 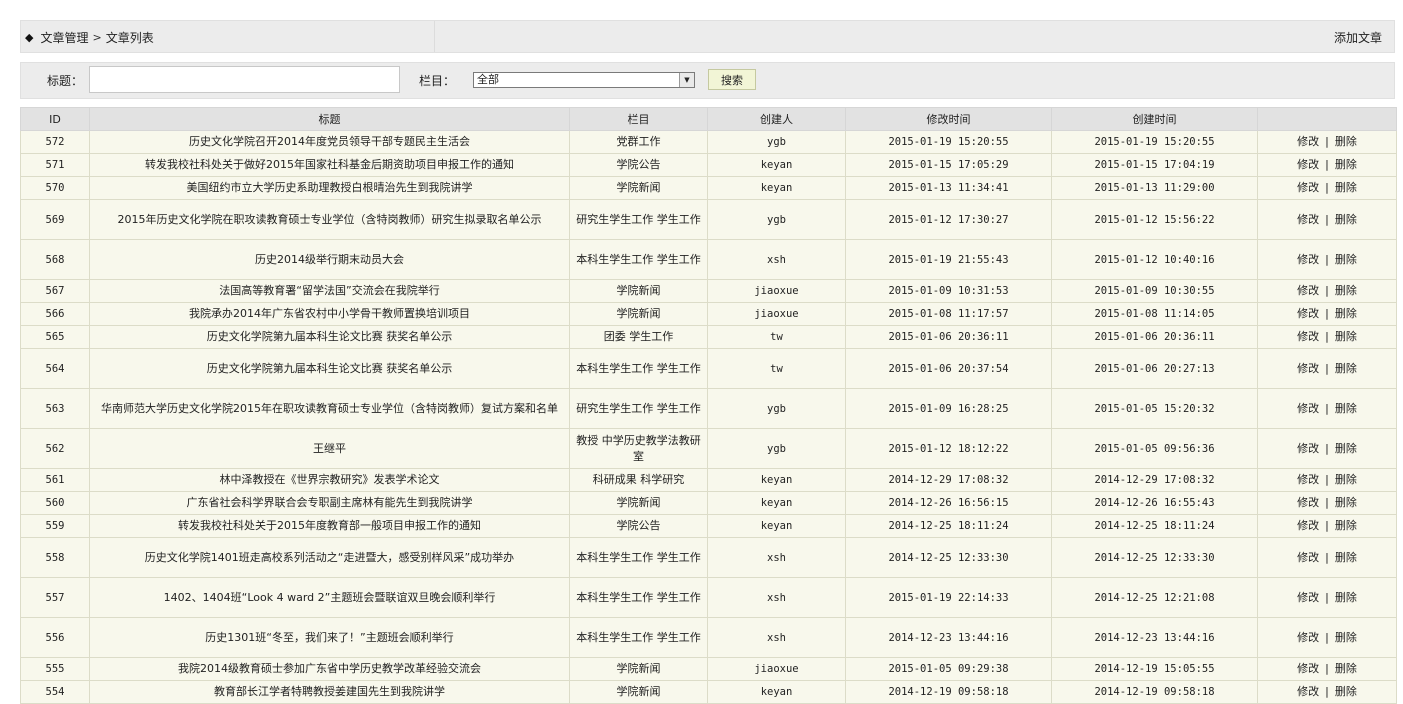 I want to click on cell-title: 1402、1404班“Look 4 ward 2”主题班会暨联谊双旦晚会顺利举行, so click(x=329, y=597).